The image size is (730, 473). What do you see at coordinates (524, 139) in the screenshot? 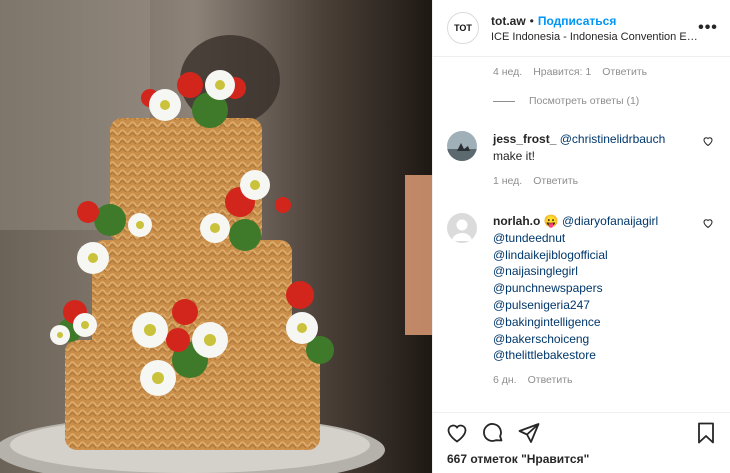
I see `comment-username: jess_frost_` at bounding box center [524, 139].